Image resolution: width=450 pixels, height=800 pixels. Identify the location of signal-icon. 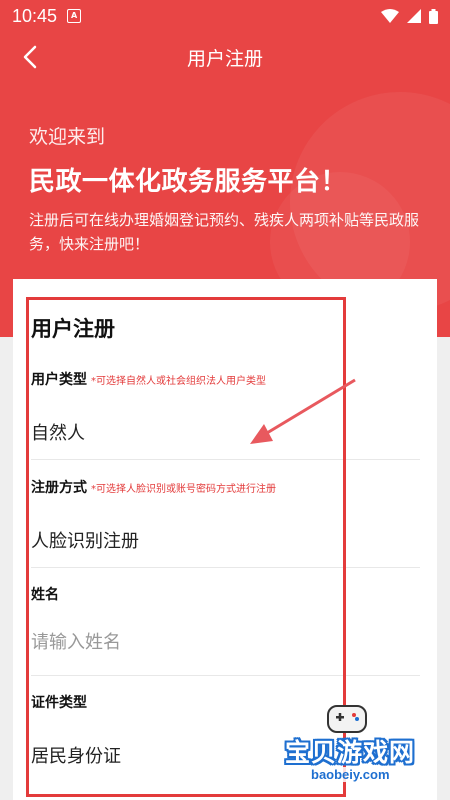
(414, 16).